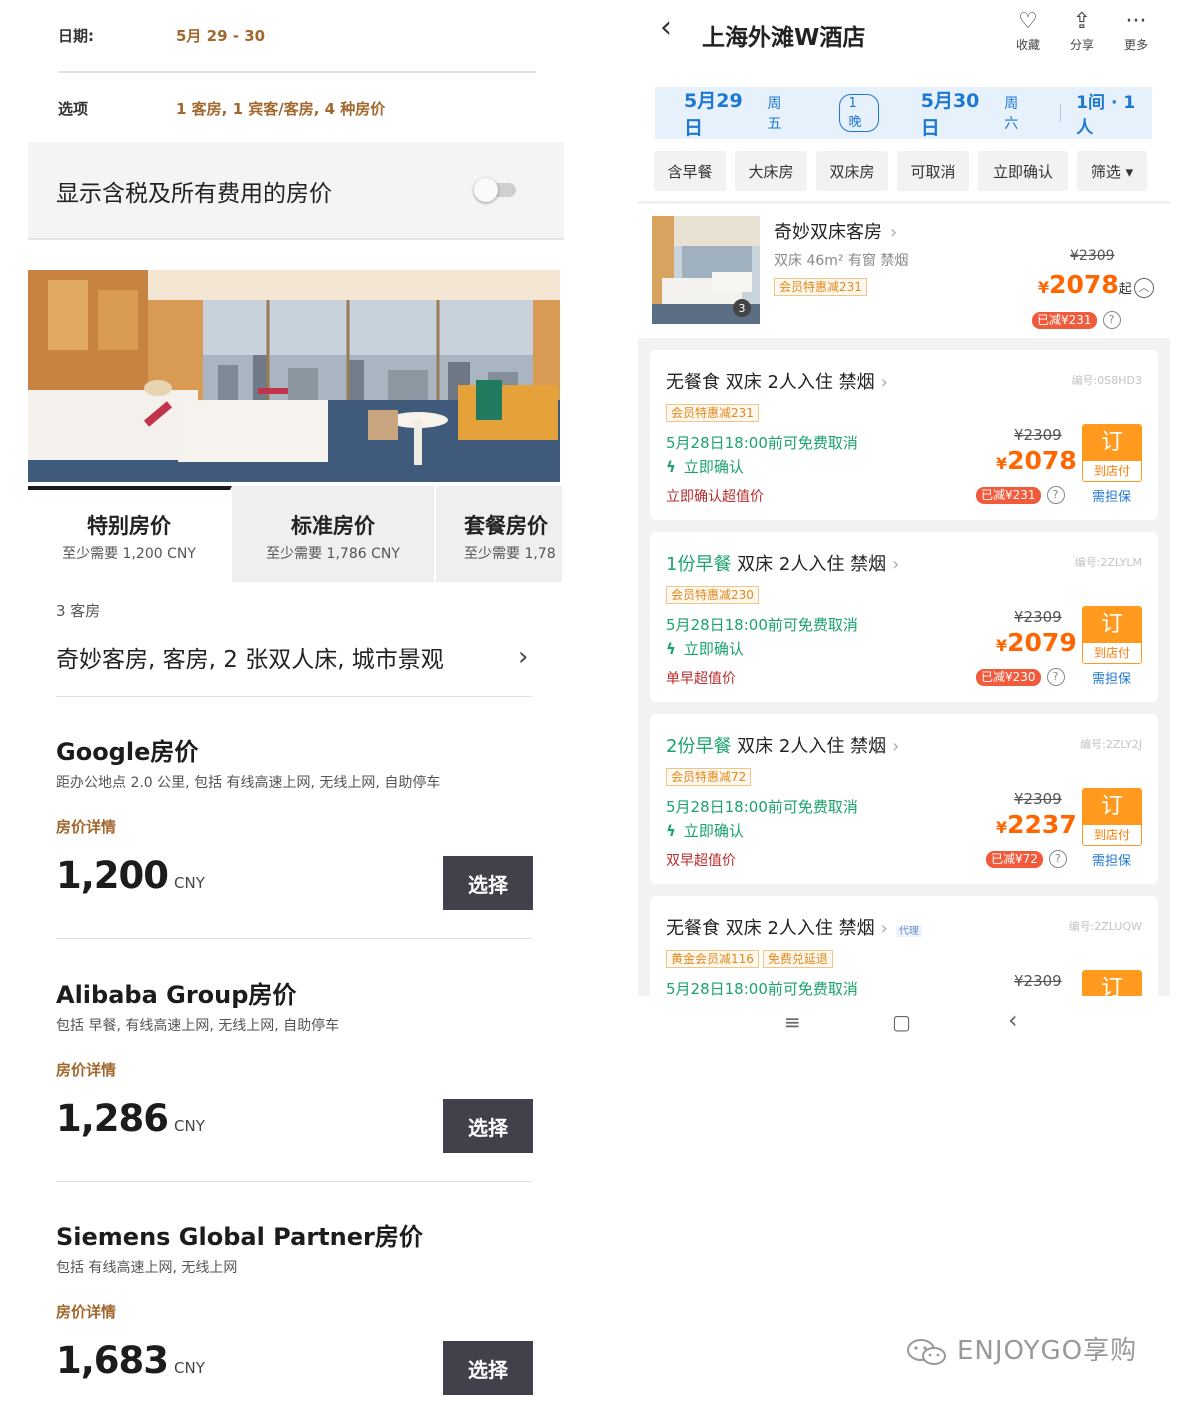 The width and height of the screenshot is (1200, 1403). Describe the element at coordinates (130, 1118) in the screenshot. I see `rate-price: 1,286 CNY` at that location.